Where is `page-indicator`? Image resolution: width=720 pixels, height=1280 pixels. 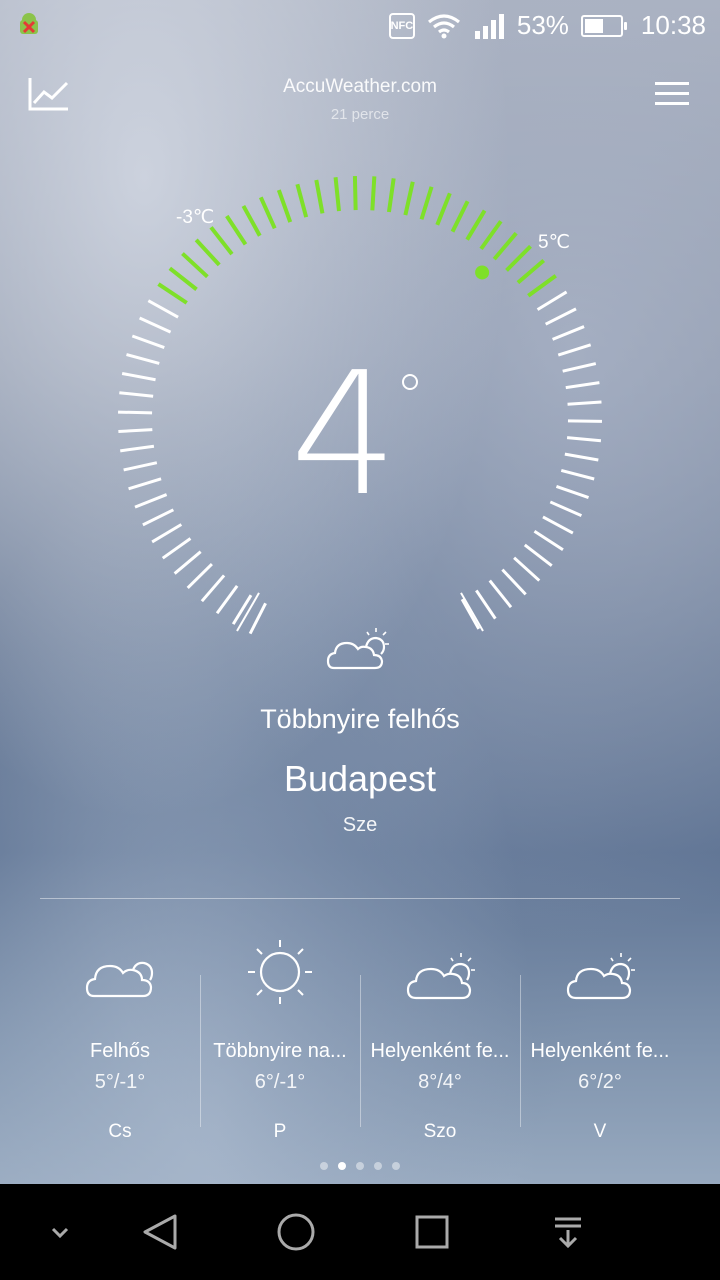 page-indicator is located at coordinates (360, 1166).